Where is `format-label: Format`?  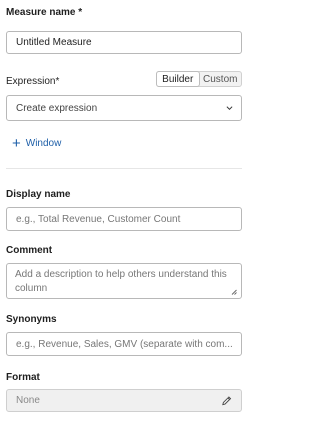
format-label: Format is located at coordinates (23, 377).